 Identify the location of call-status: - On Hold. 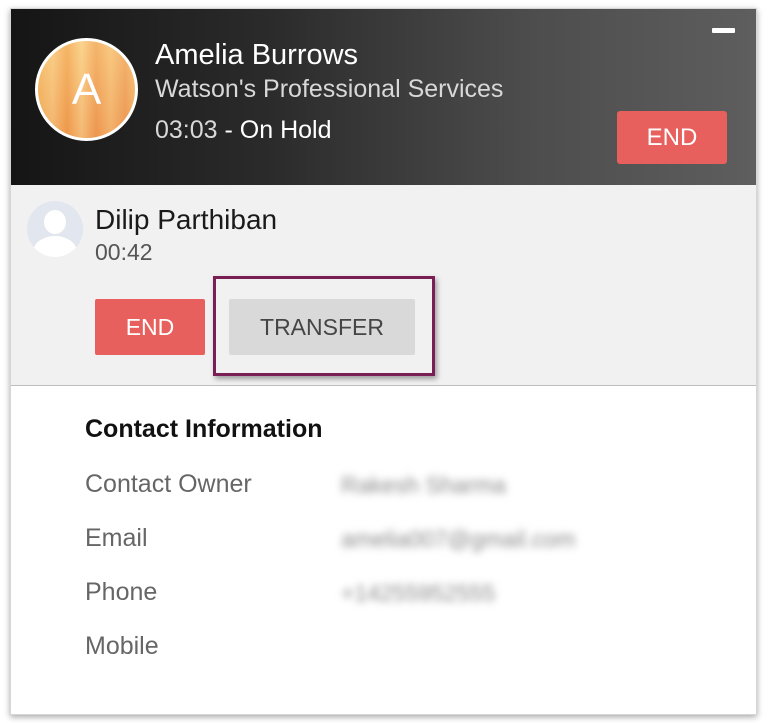
(278, 130).